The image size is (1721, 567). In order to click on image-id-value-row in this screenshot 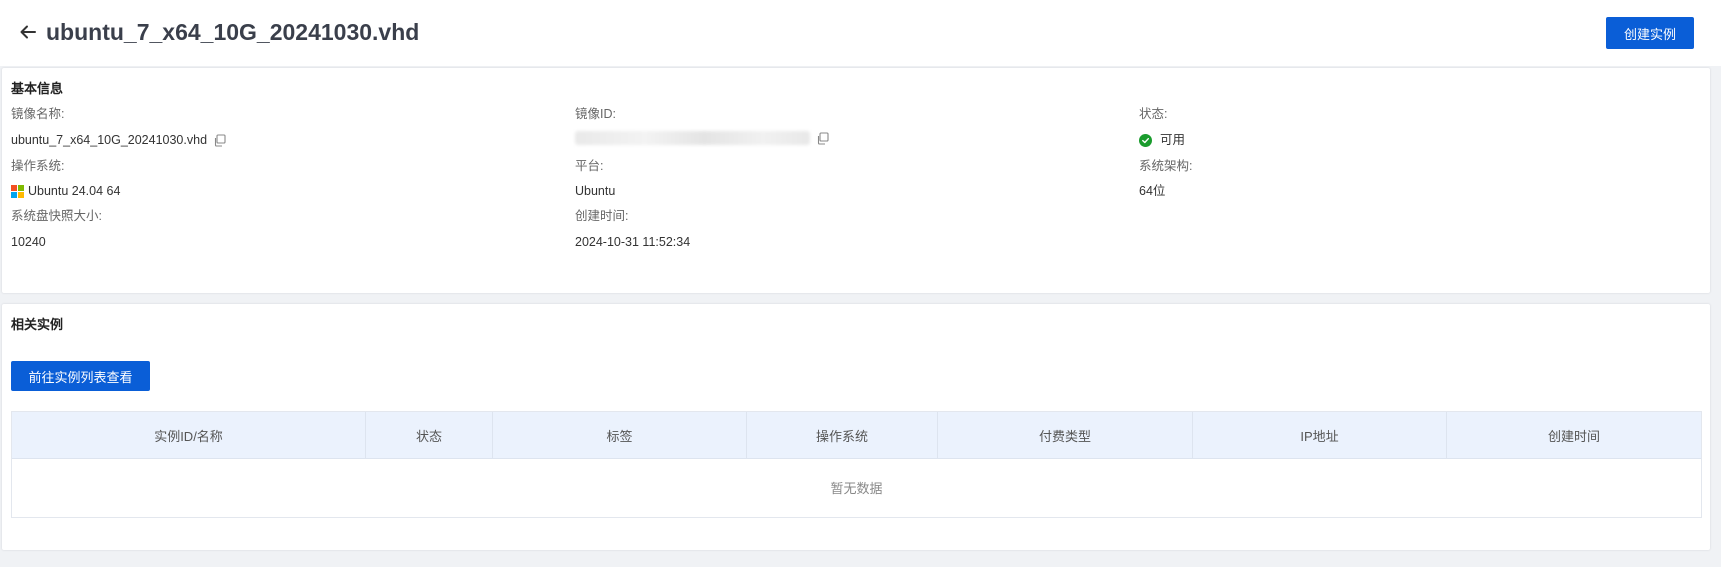, I will do `click(702, 138)`.